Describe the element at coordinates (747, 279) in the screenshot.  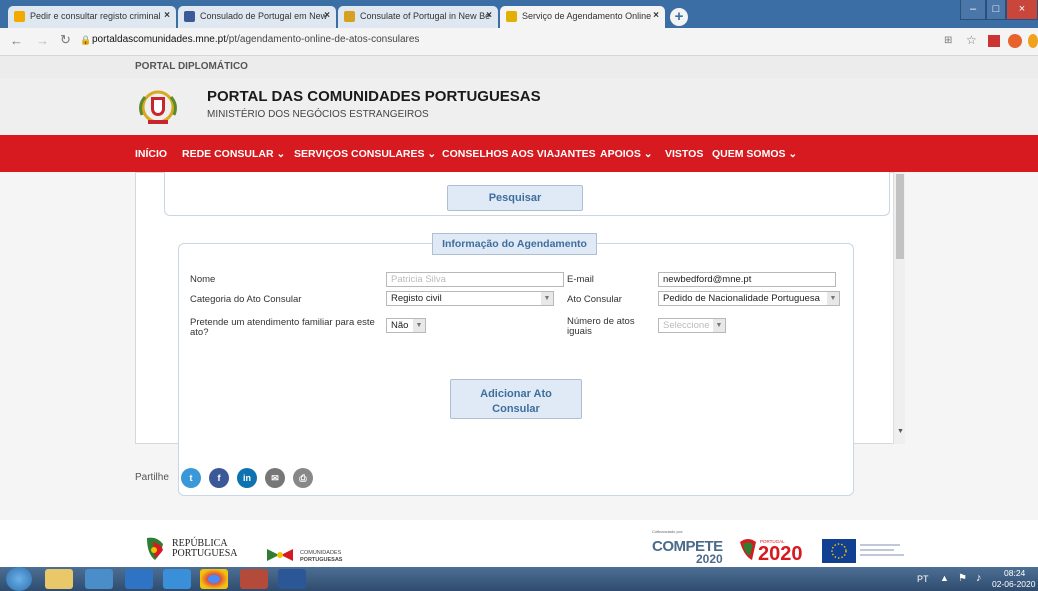
I see `email-input: newbedford@mne.pt` at that location.